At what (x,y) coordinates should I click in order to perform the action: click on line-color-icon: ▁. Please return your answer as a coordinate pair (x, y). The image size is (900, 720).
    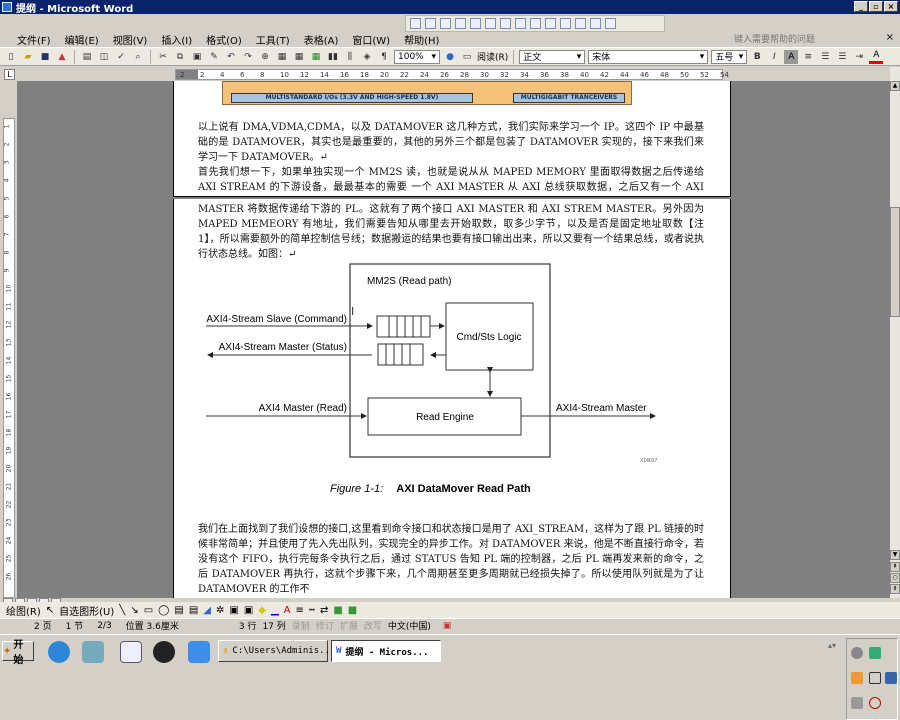
    Looking at the image, I should click on (275, 610).